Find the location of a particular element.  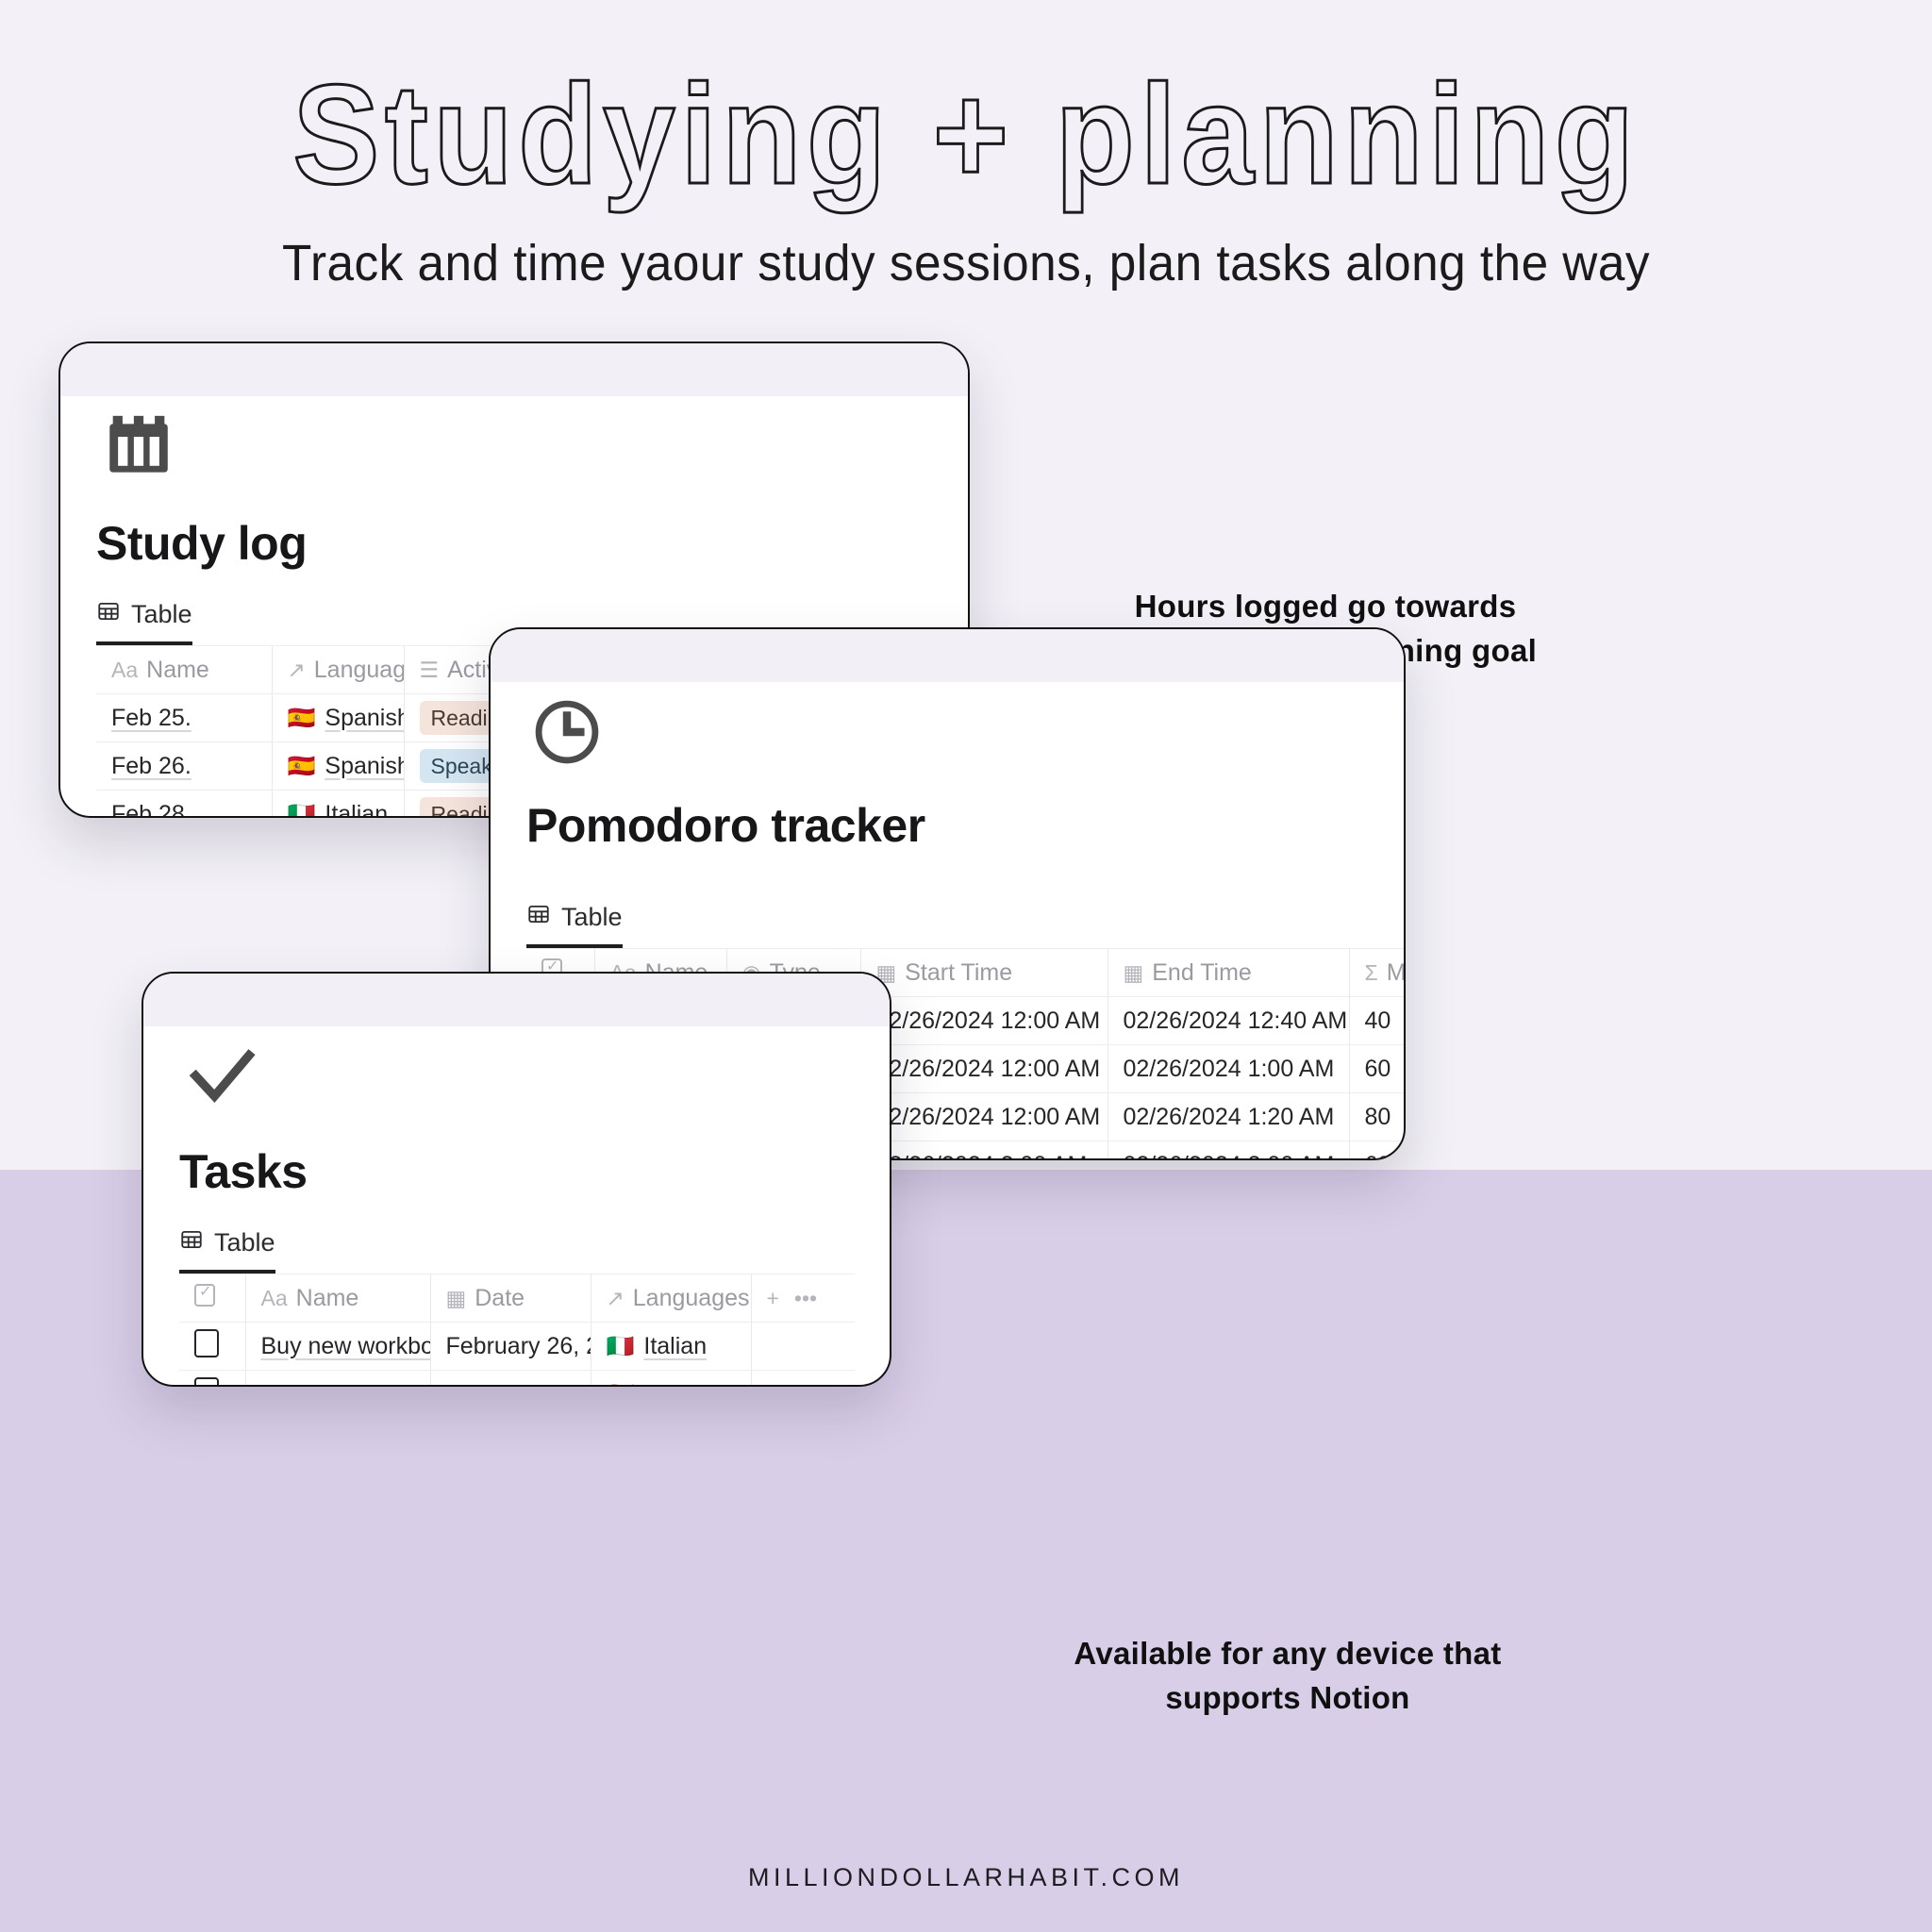

checkmark-icon is located at coordinates (518, 1080).